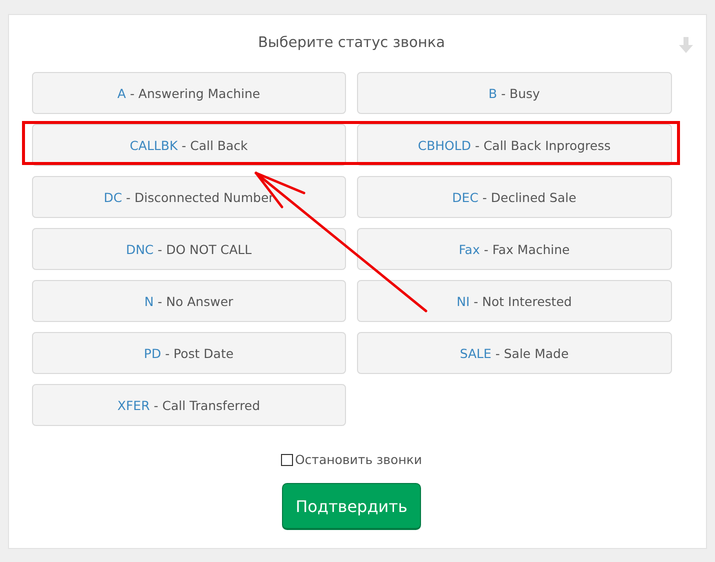 The width and height of the screenshot is (715, 562). I want to click on status-button: A - Answering Machine, so click(189, 93).